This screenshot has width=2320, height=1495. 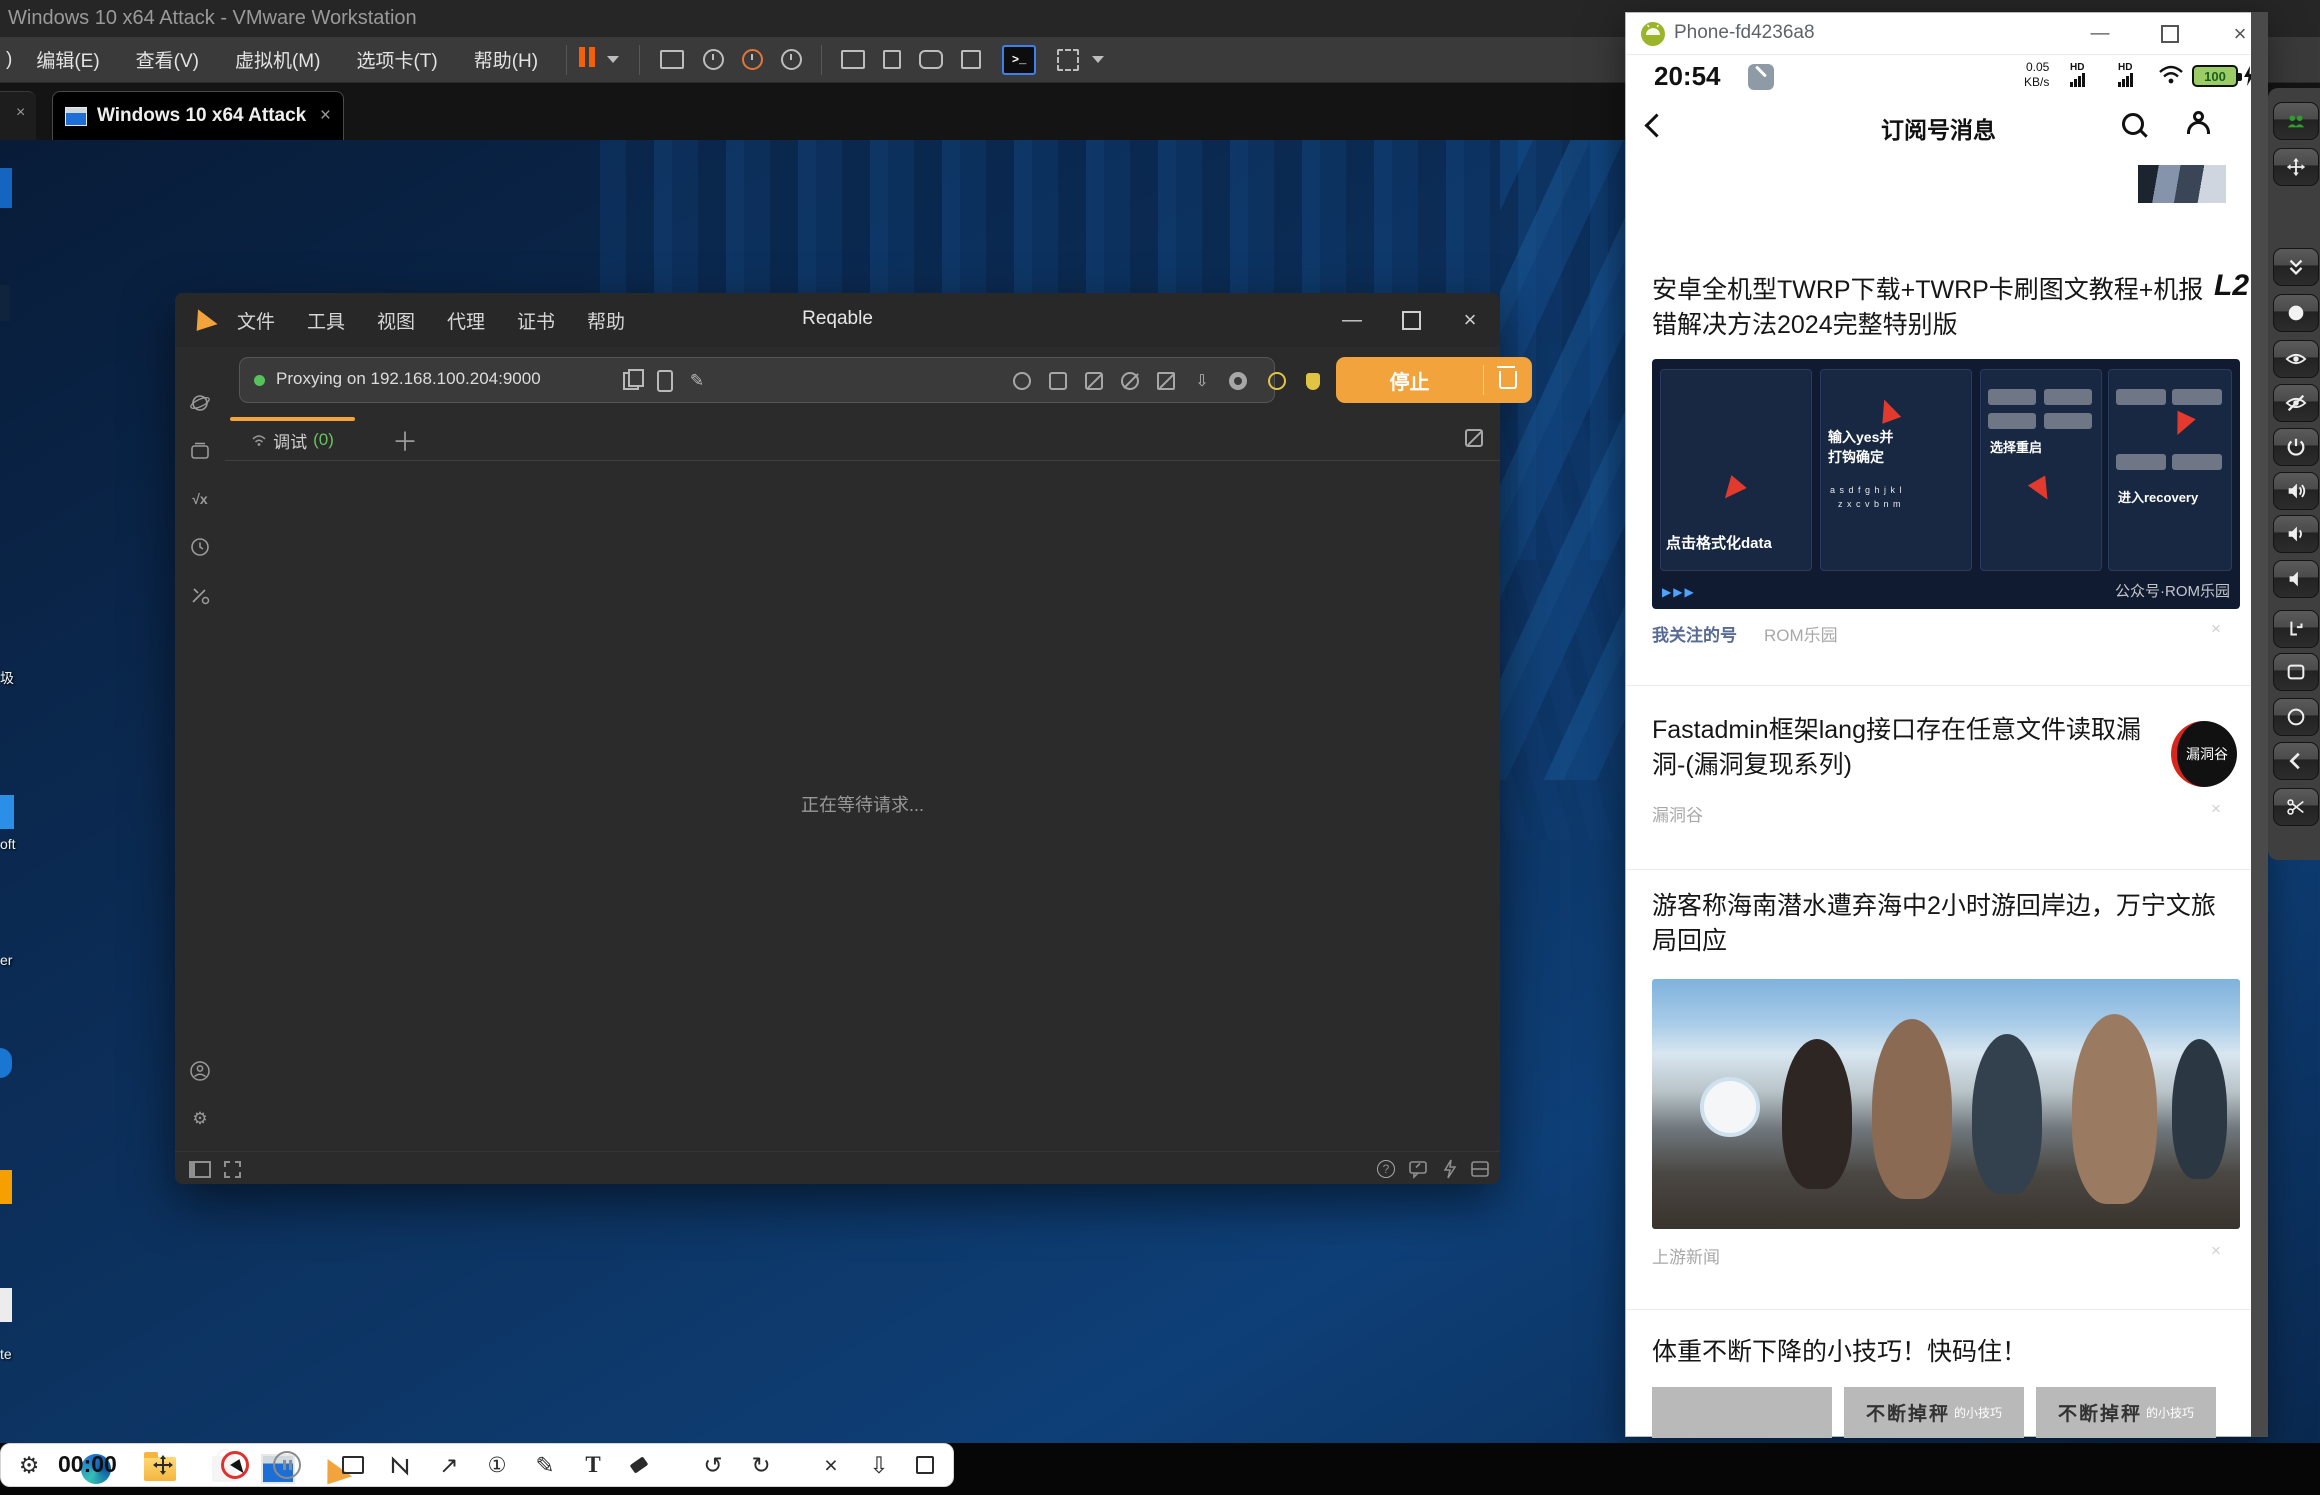 I want to click on shield-icon, so click(x=1313, y=381).